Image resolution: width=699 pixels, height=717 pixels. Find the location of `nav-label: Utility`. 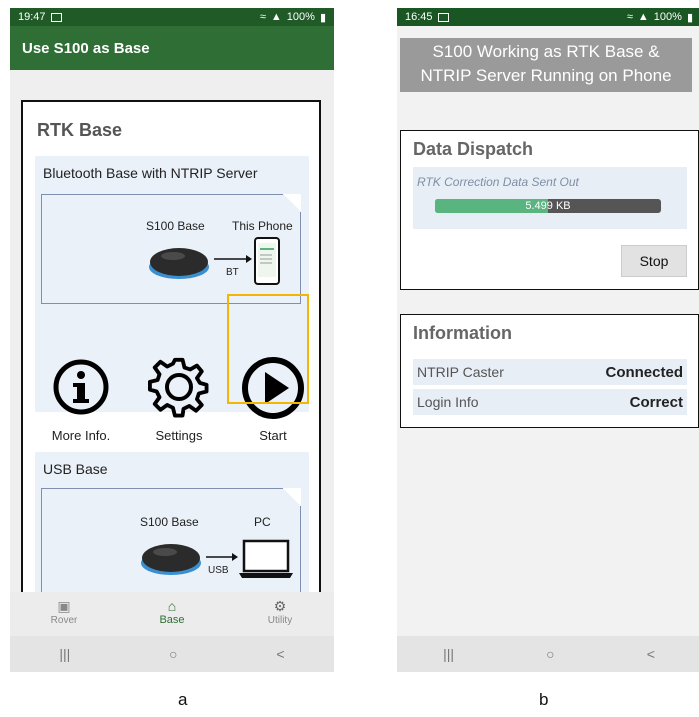

nav-label: Utility is located at coordinates (280, 620).